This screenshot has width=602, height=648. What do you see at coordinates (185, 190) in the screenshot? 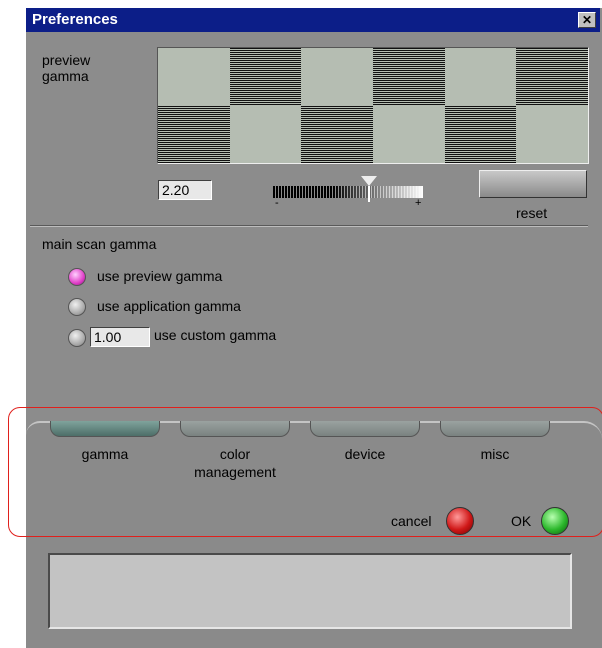
I see `preview-gamma-input: 2.20` at bounding box center [185, 190].